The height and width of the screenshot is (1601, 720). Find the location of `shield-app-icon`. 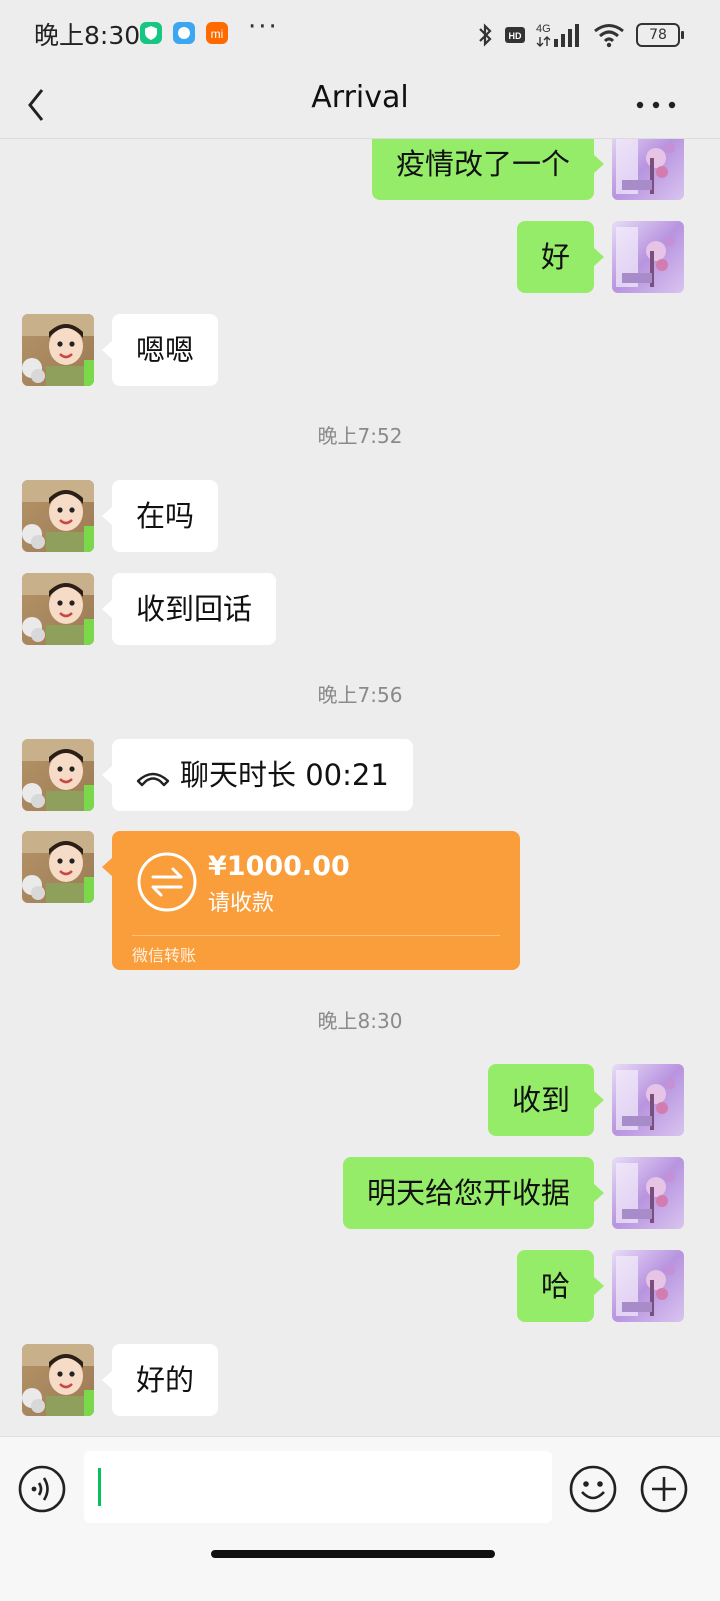

shield-app-icon is located at coordinates (151, 33).